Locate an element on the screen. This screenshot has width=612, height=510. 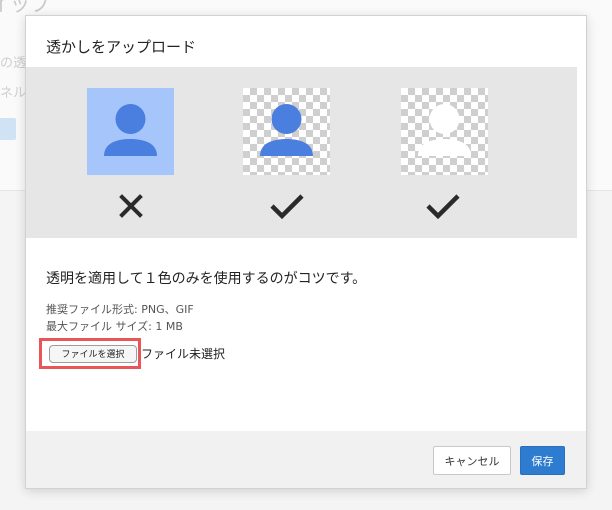
recommended-formats: 推奨ファイル形式: PNG、GIF is located at coordinates (120, 309).